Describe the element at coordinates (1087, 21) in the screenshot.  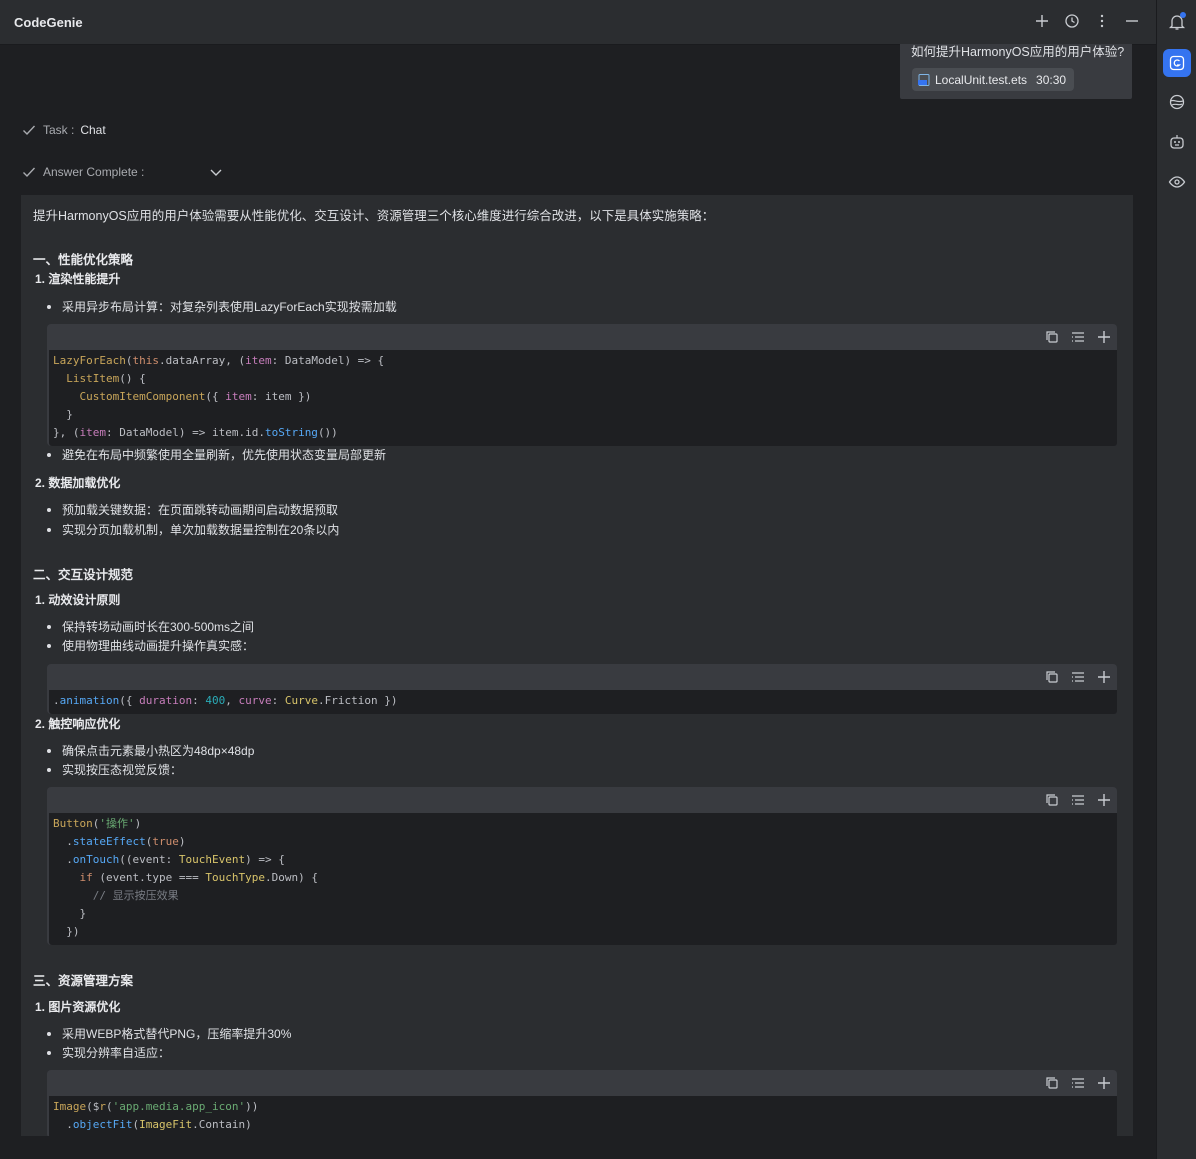
I see `header-actions` at that location.